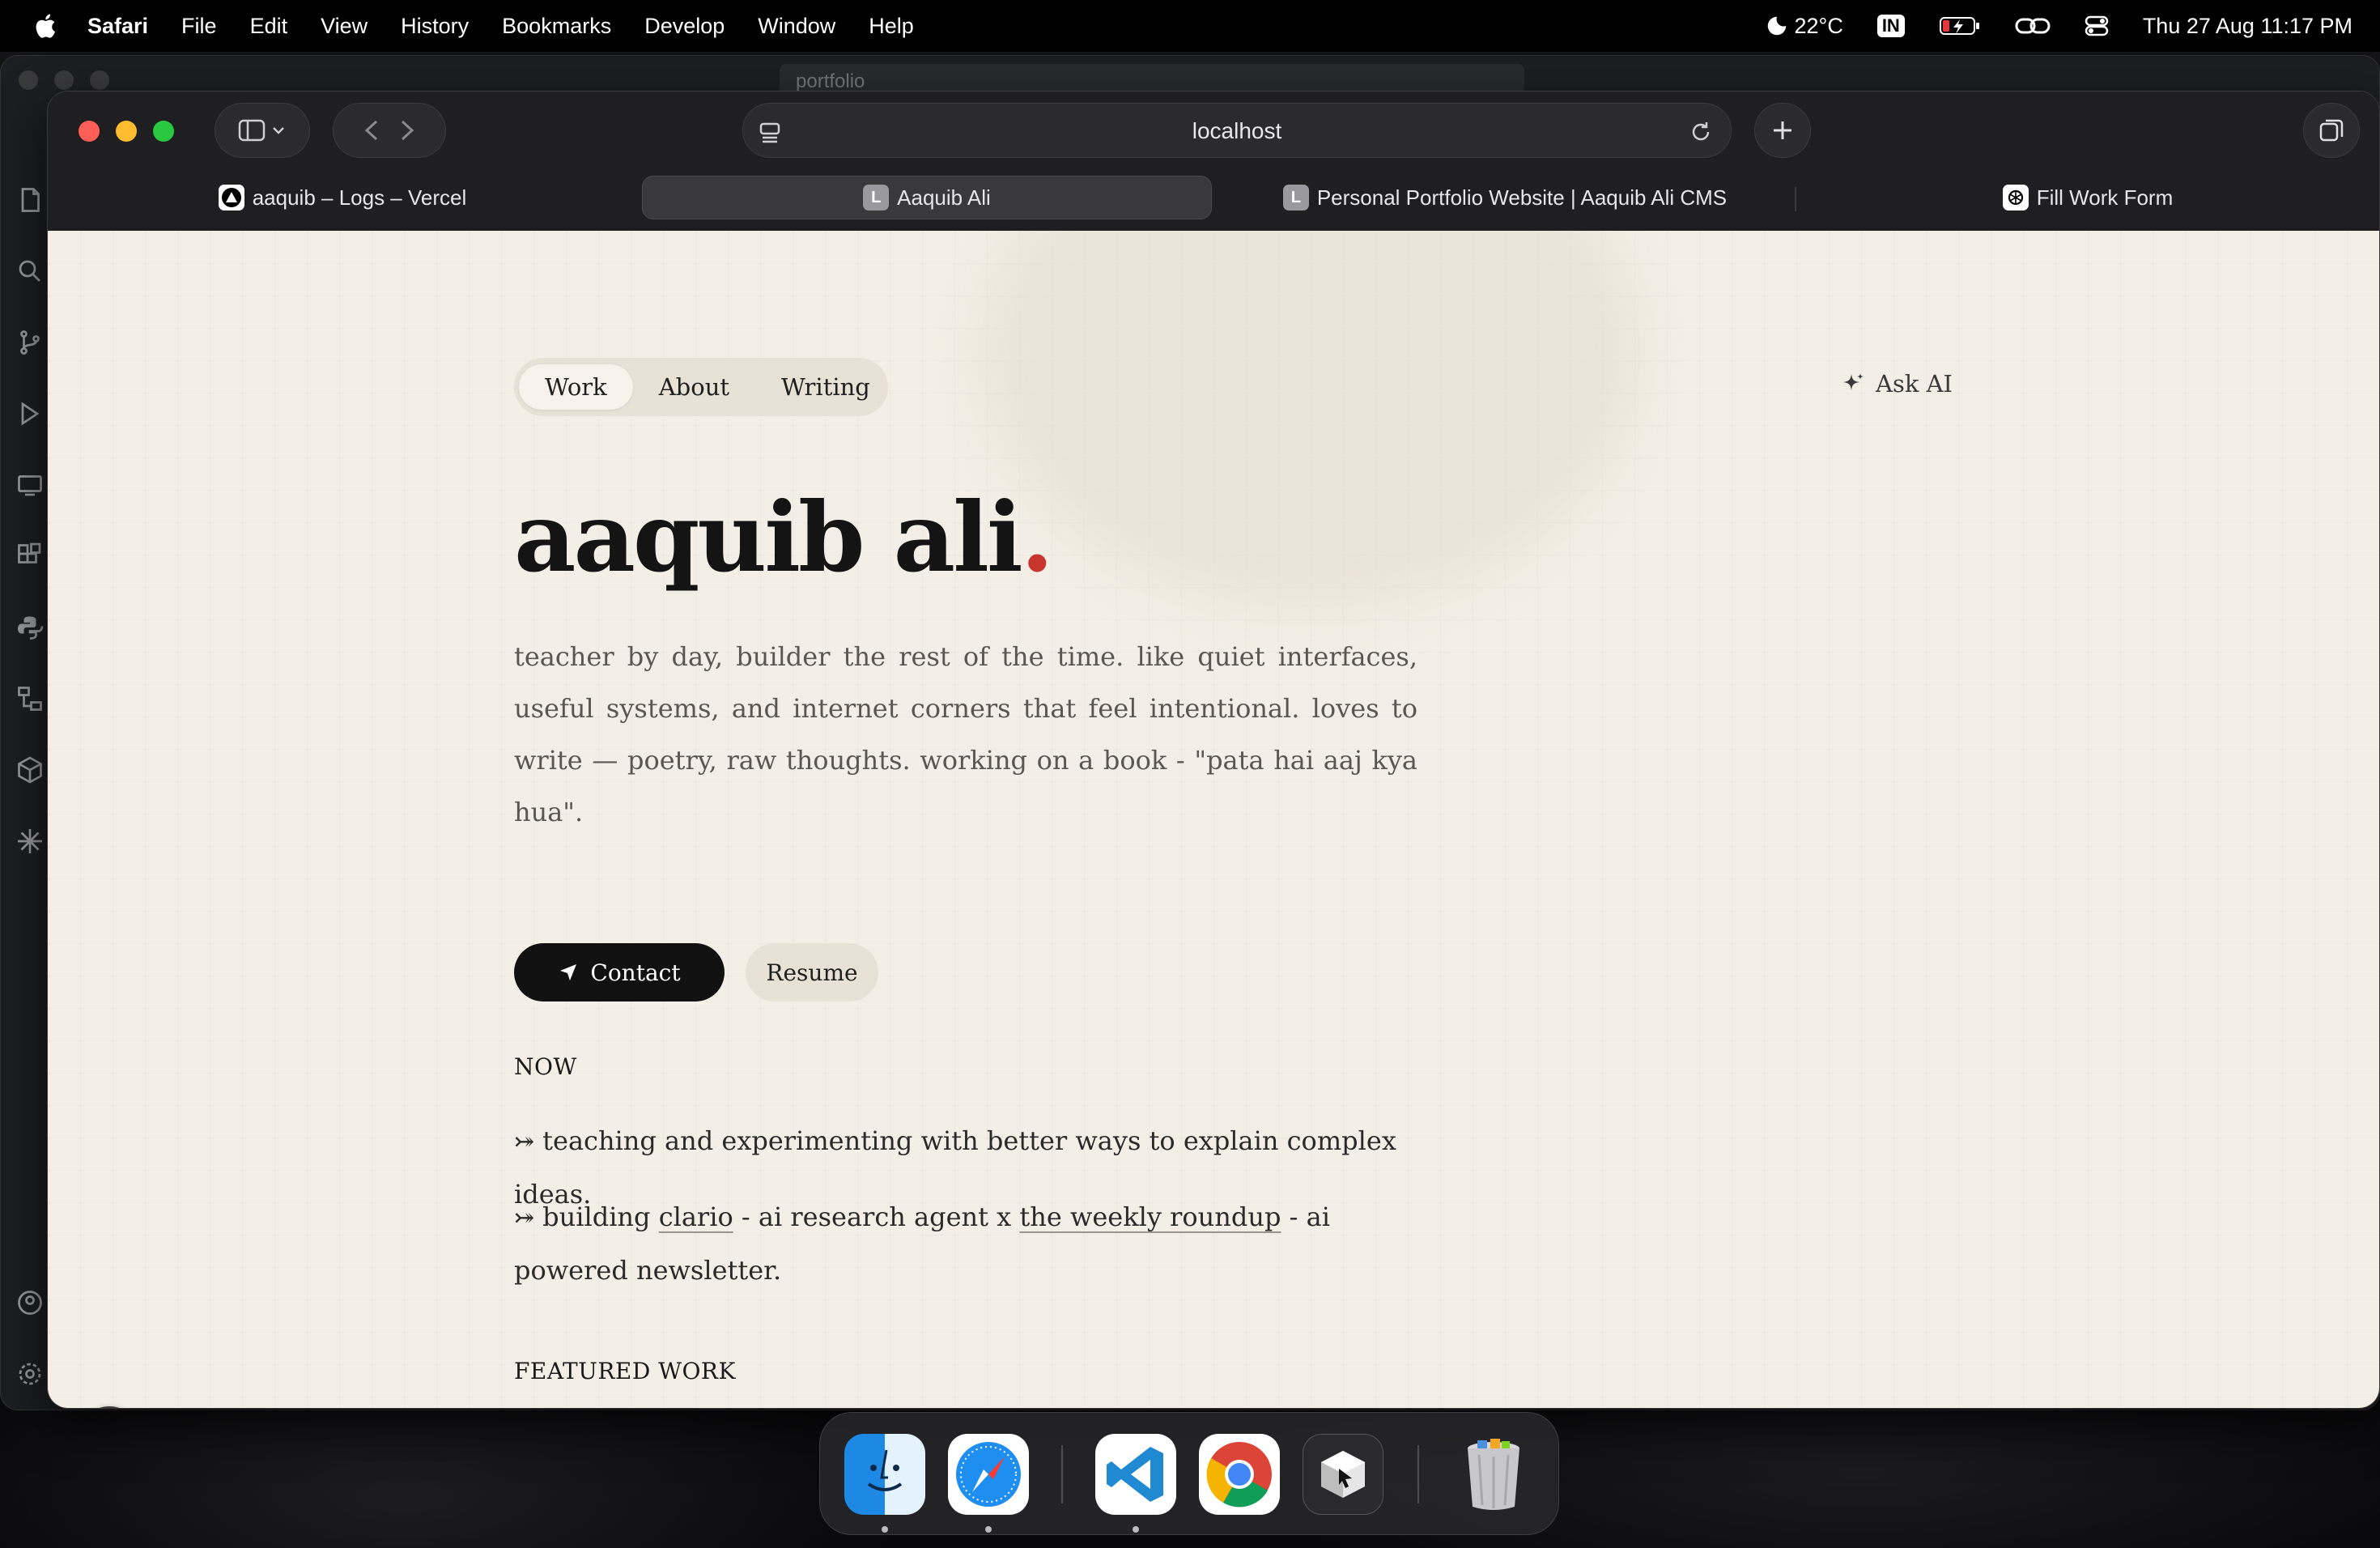 The image size is (2380, 1548). Describe the element at coordinates (545, 1067) in the screenshot. I see `now-heading: NOW` at that location.